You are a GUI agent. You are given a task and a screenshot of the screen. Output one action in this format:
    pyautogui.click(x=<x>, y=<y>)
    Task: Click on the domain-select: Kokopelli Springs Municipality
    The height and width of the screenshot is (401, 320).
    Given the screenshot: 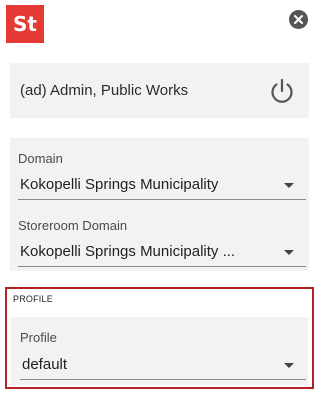 What is the action you would take?
    pyautogui.click(x=162, y=185)
    